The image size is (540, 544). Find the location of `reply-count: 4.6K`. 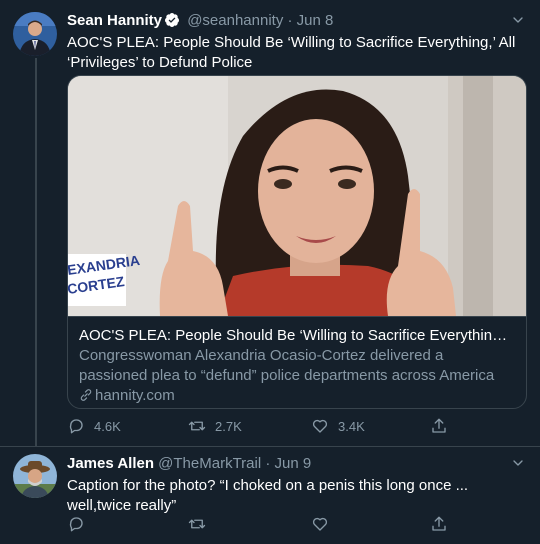

reply-count: 4.6K is located at coordinates (107, 426).